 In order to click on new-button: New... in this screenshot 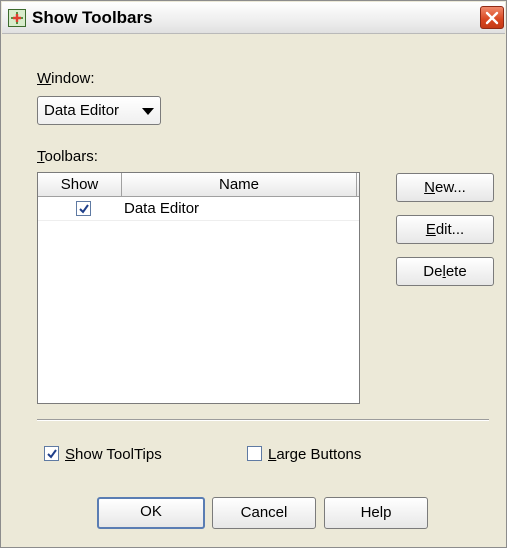, I will do `click(445, 187)`.